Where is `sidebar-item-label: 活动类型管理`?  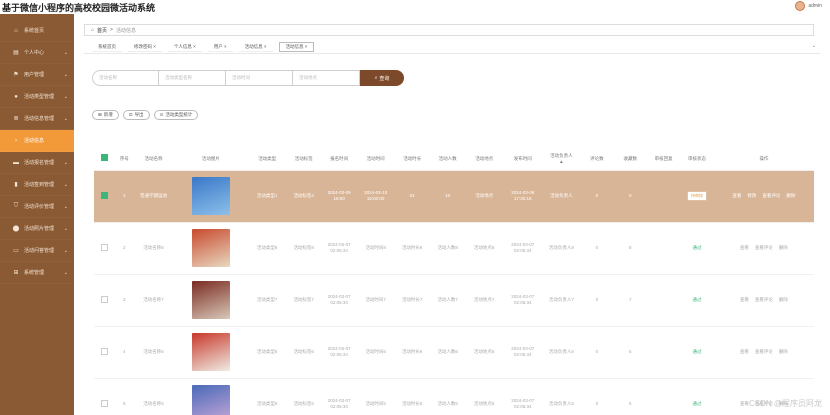
sidebar-item-label: 活动类型管理 is located at coordinates (39, 97).